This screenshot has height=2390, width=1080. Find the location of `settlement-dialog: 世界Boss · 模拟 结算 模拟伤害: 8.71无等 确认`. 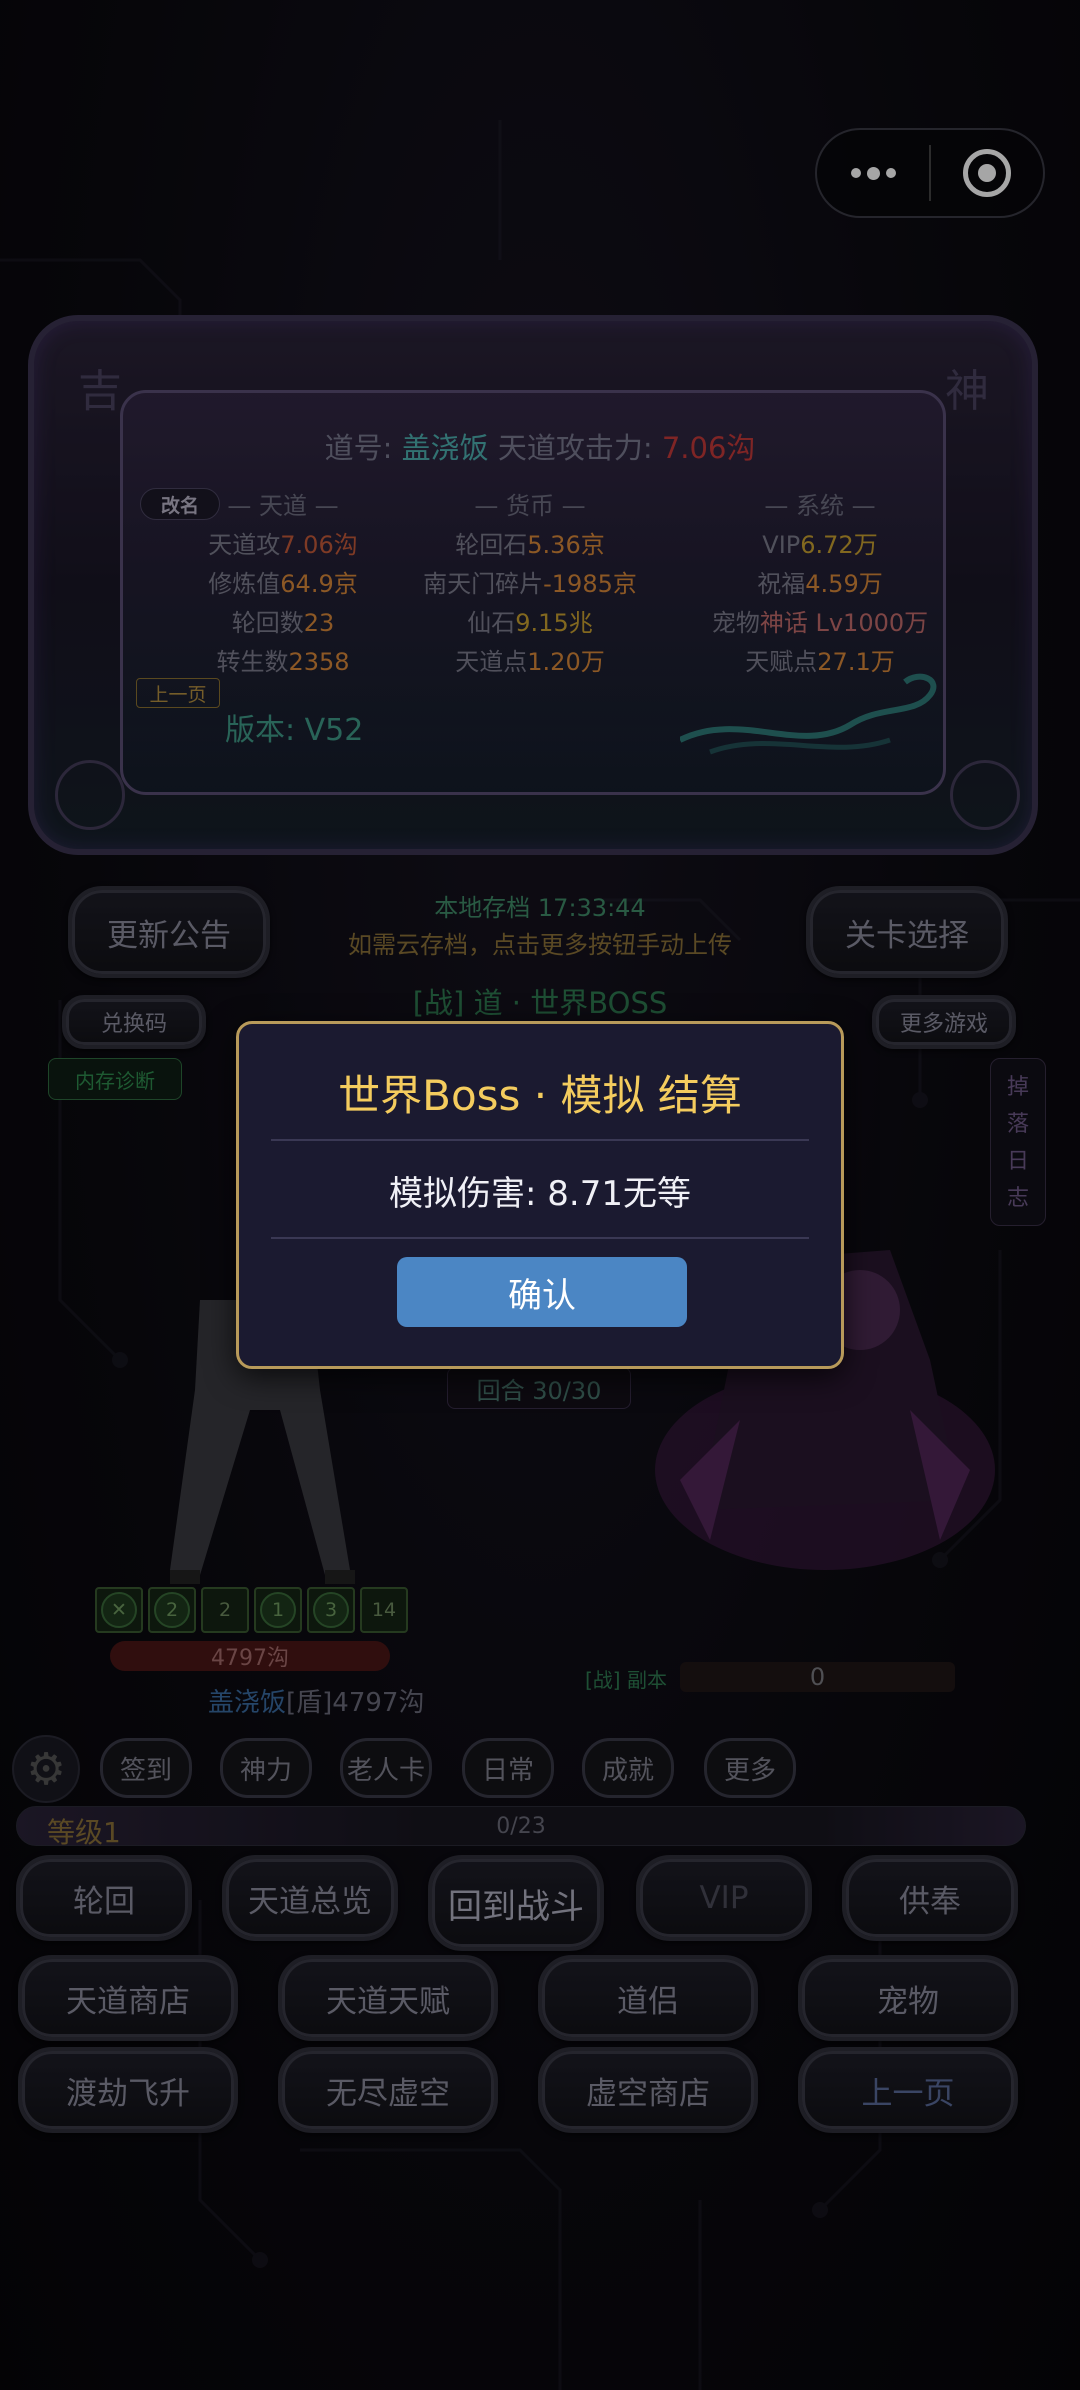

settlement-dialog: 世界Boss · 模拟 结算 模拟伤害: 8.71无等 确认 is located at coordinates (540, 1195).